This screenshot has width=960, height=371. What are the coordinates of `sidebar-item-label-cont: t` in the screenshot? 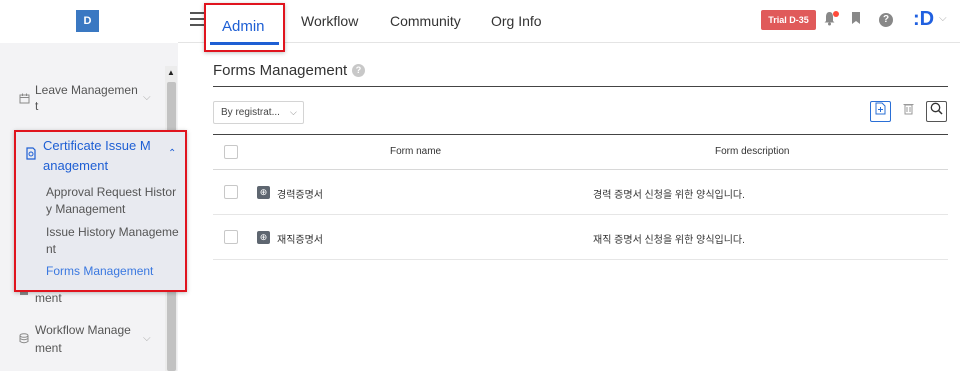 It's located at (37, 106).